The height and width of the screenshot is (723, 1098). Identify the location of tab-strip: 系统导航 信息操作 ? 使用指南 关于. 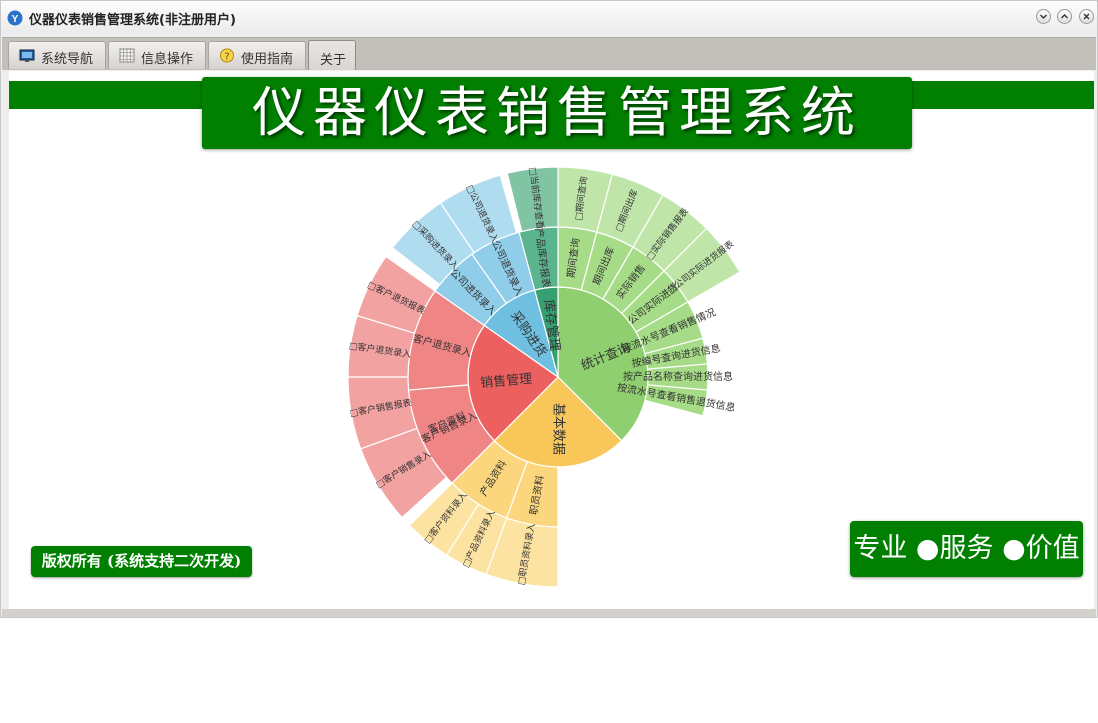
(549, 53).